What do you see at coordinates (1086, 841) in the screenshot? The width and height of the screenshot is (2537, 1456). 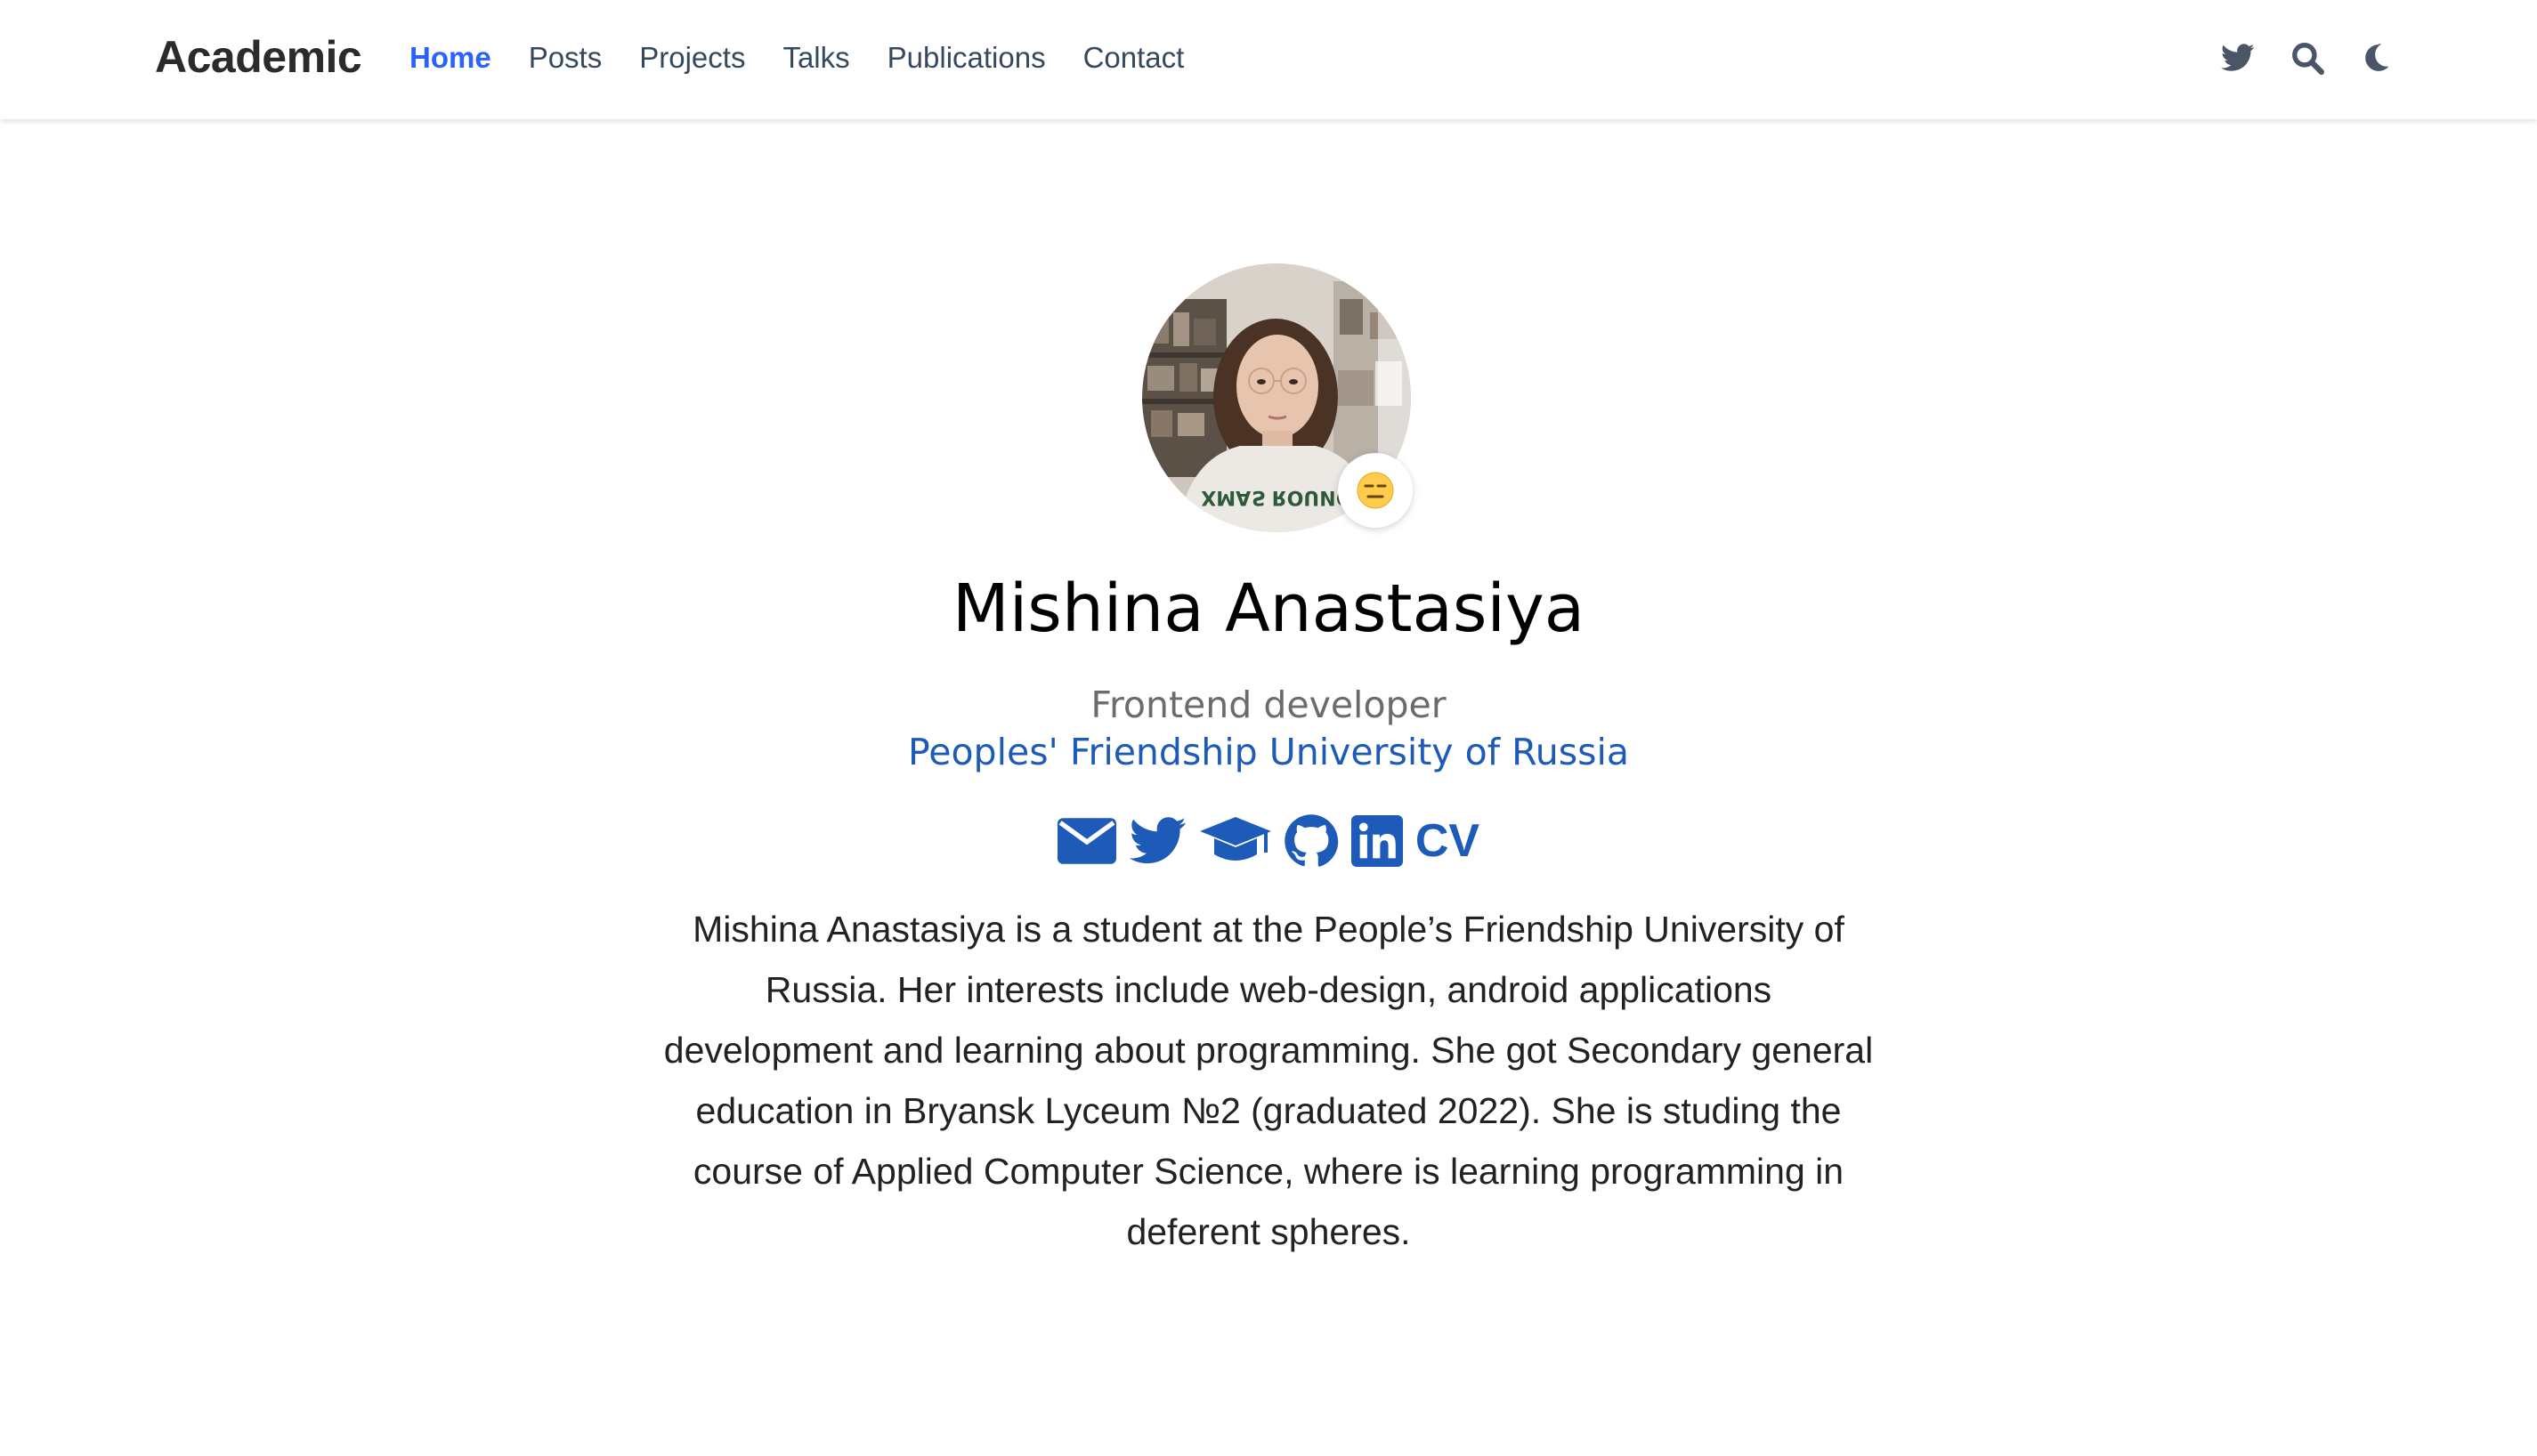 I see `envelope-icon` at bounding box center [1086, 841].